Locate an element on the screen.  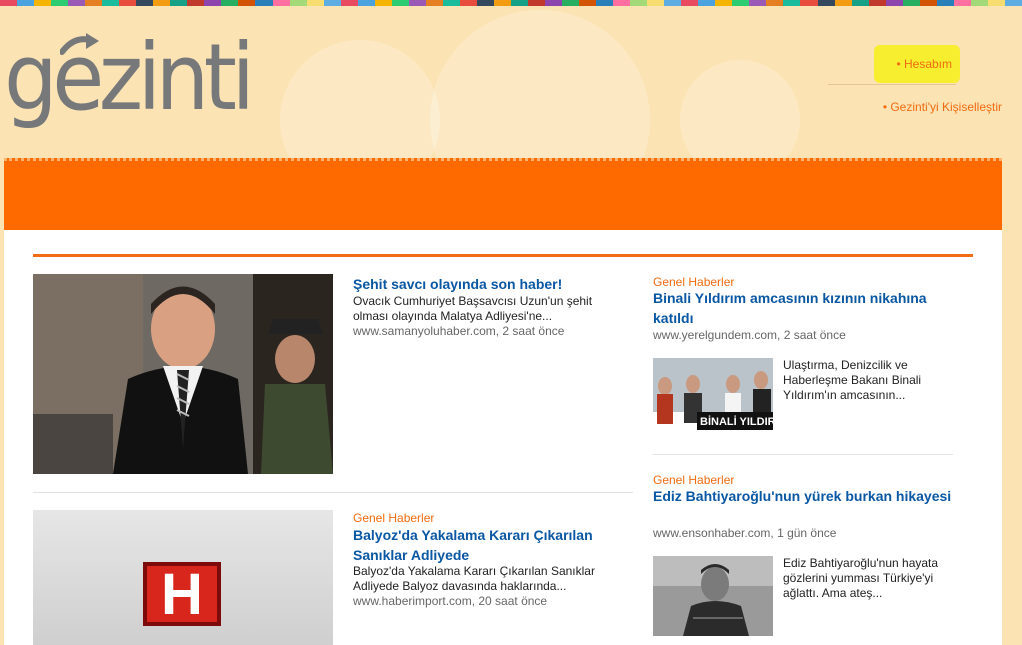
image-caption: BİNALİ YILDIRIM is located at coordinates (736, 421).